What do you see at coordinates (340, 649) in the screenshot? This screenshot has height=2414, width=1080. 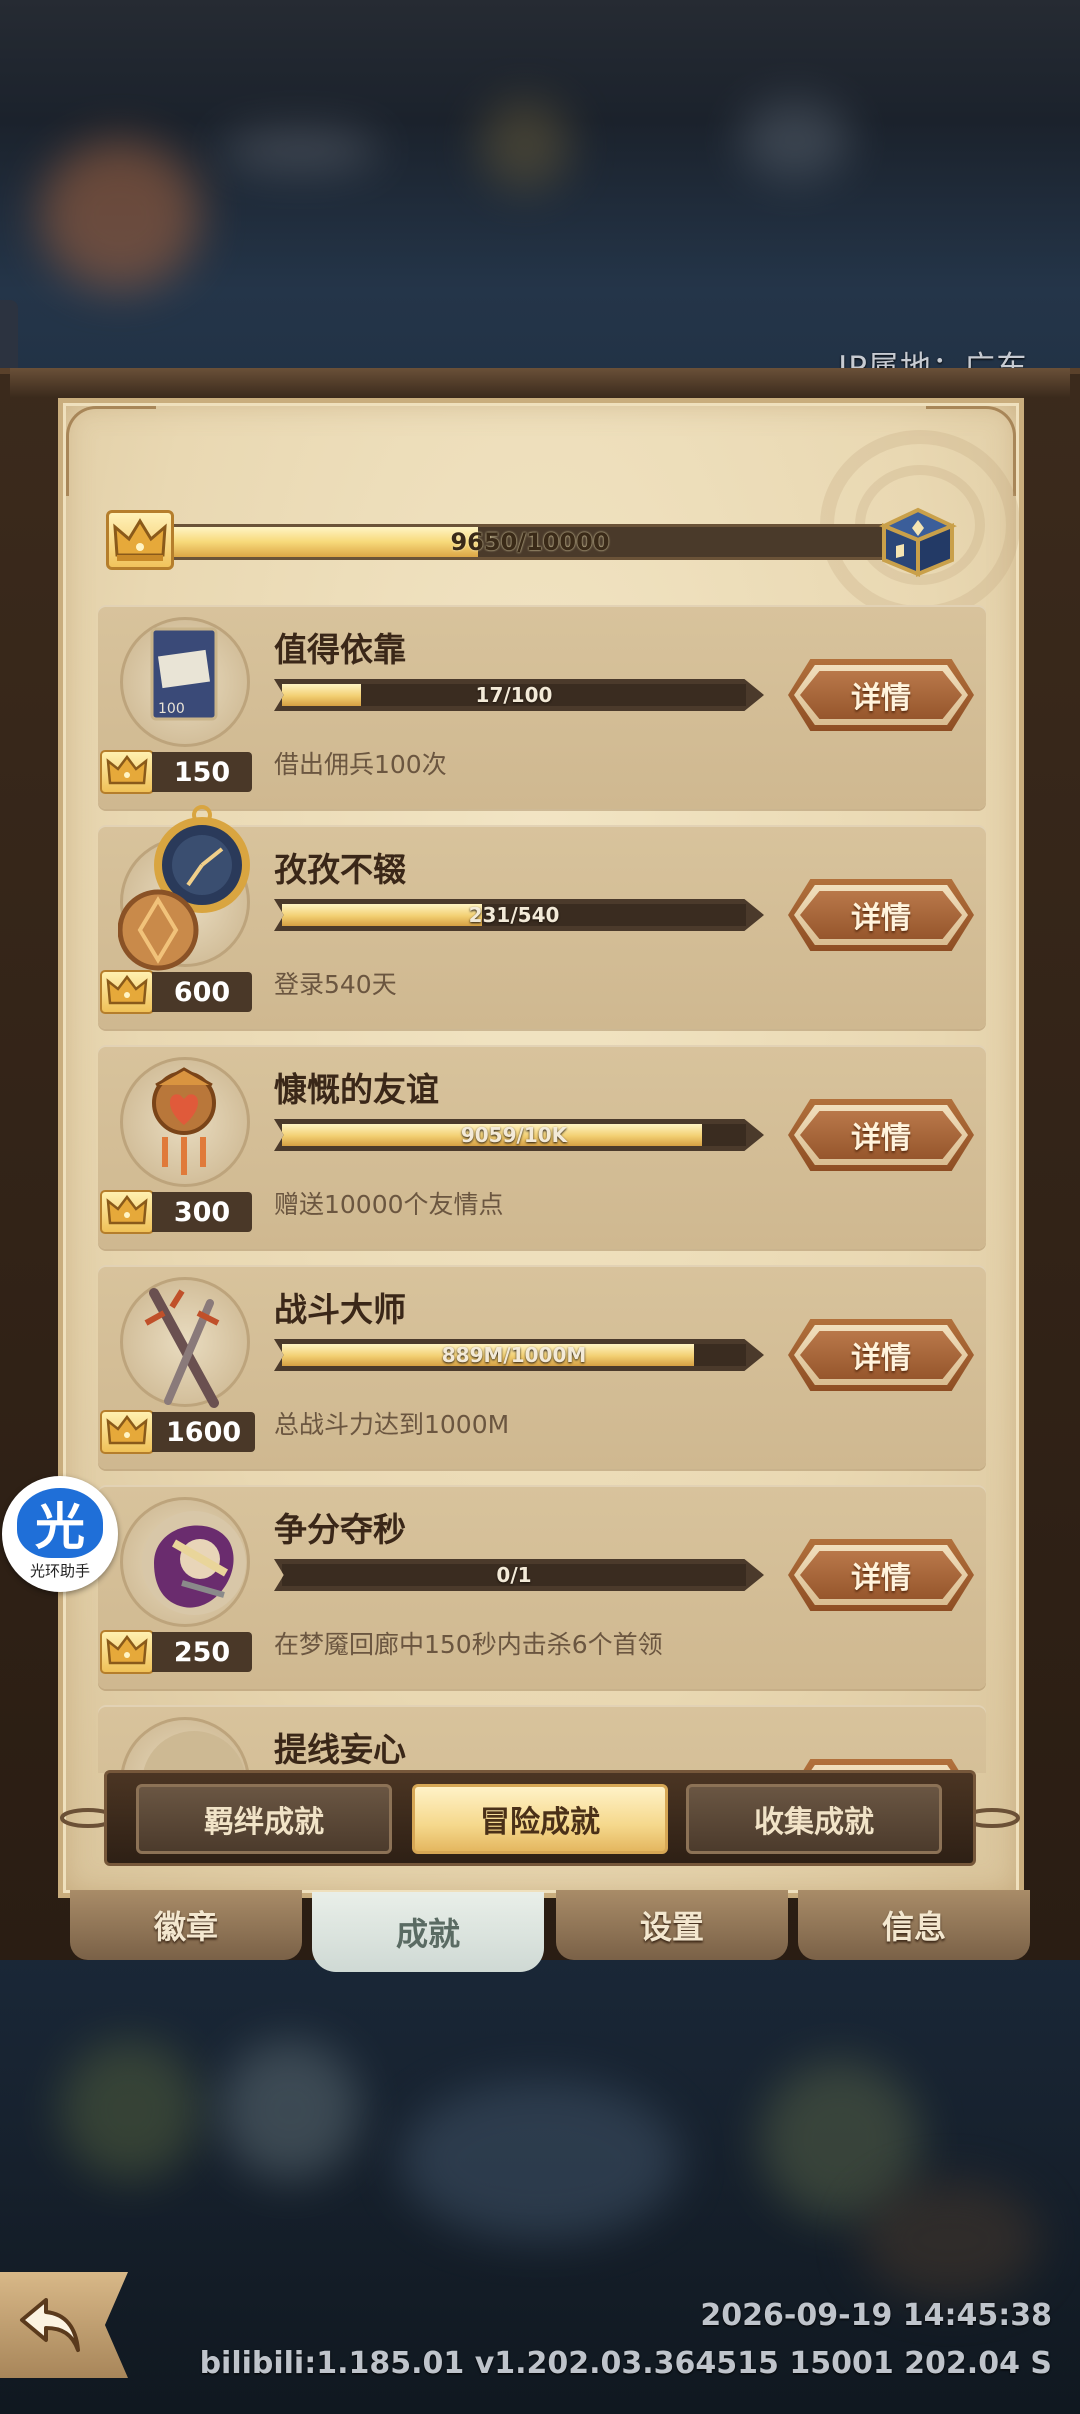 I see `achievement-title: 值得依靠` at bounding box center [340, 649].